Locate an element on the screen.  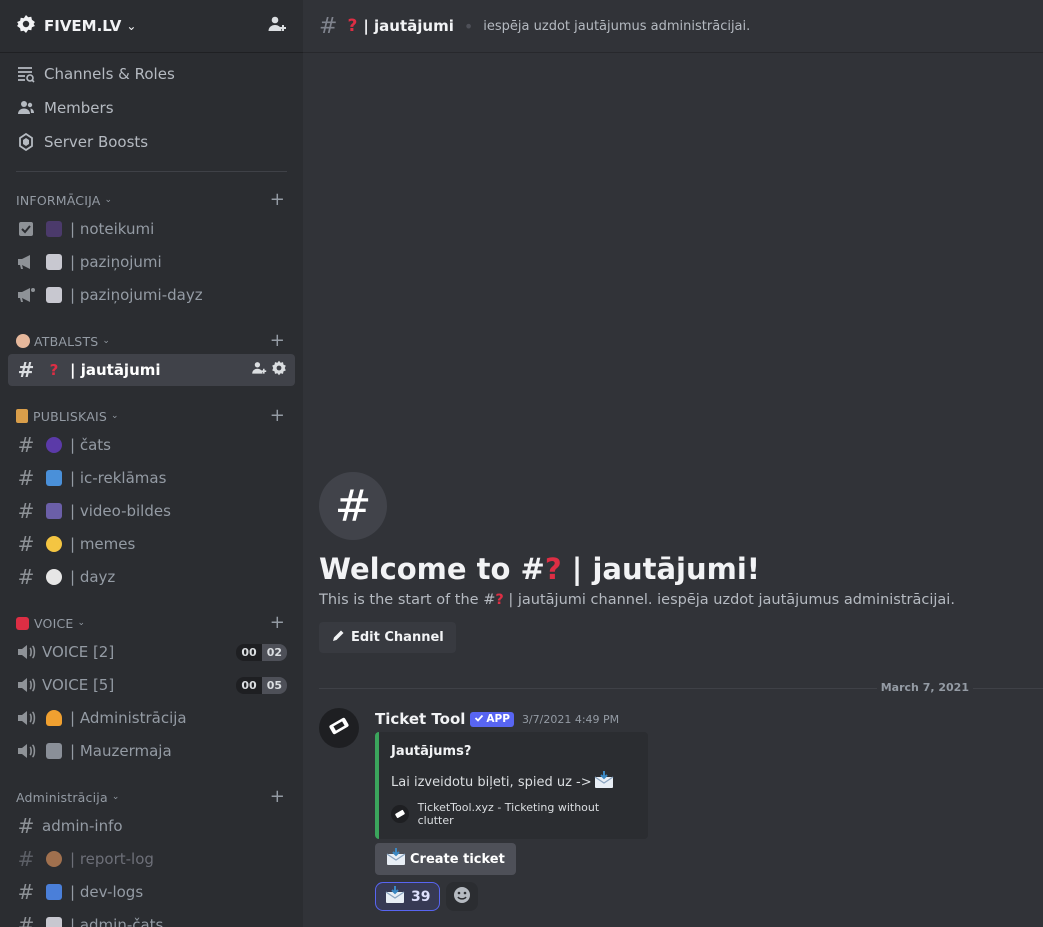
channel-pazinojumi: | paziņojumi is located at coordinates (151, 262).